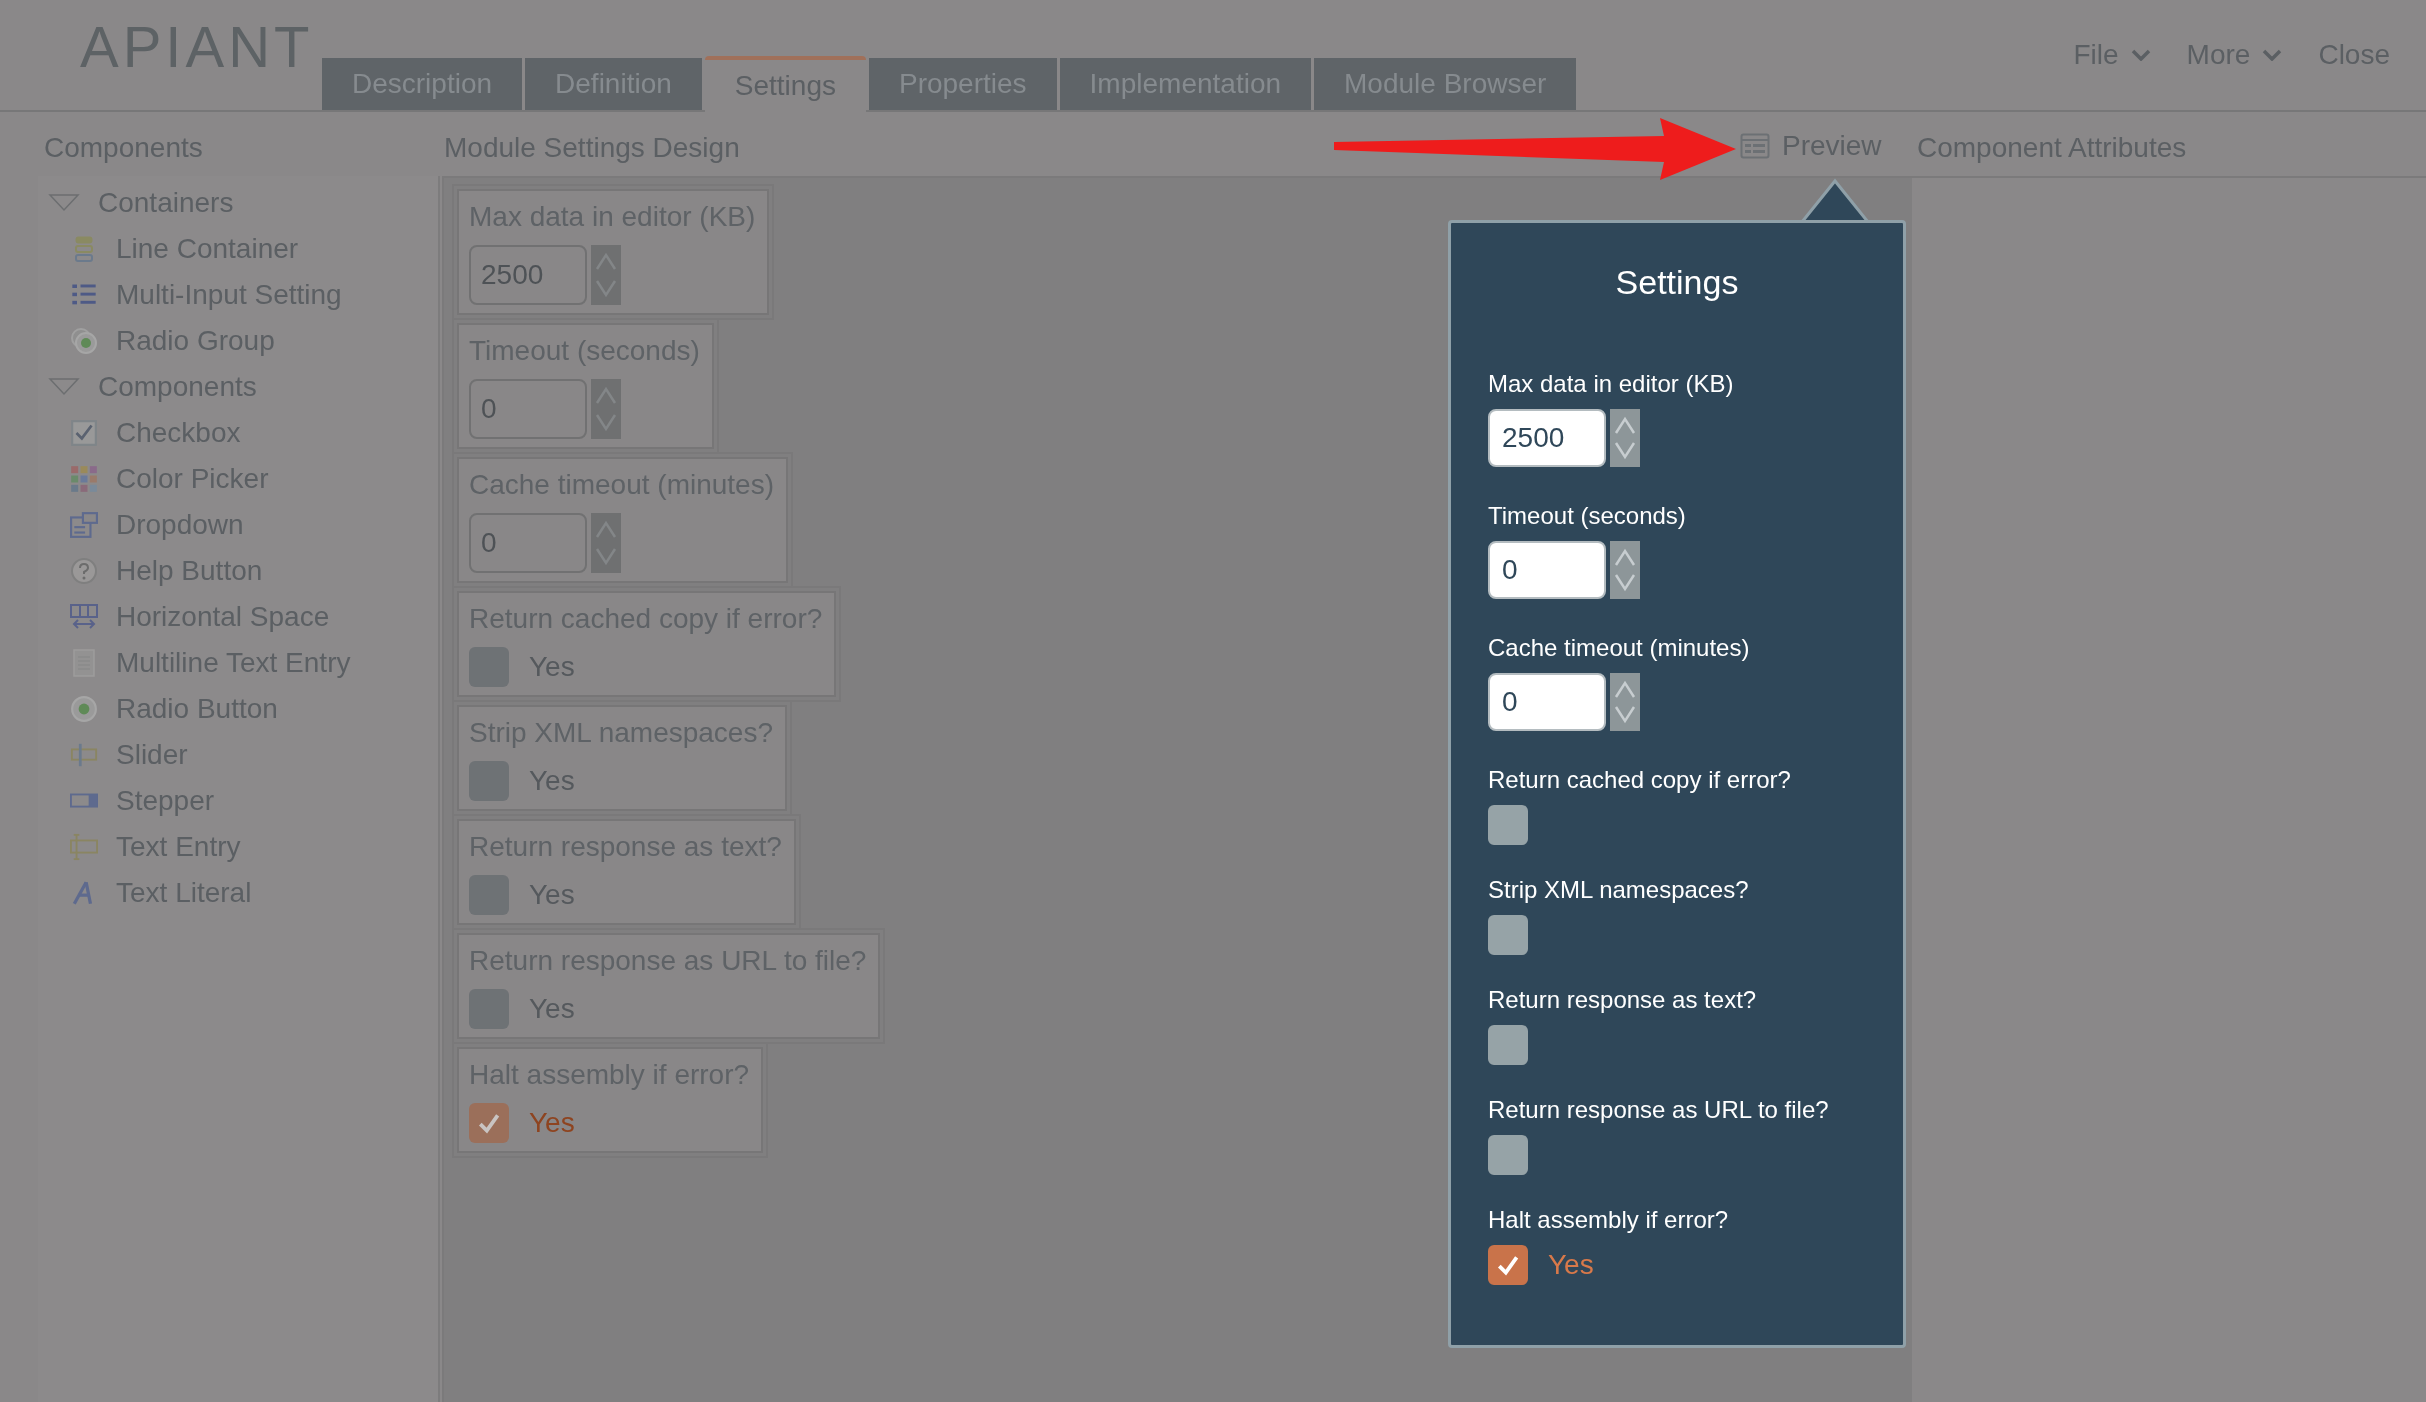 The image size is (2426, 1402). I want to click on field-label: Return response as text?, so click(1623, 1000).